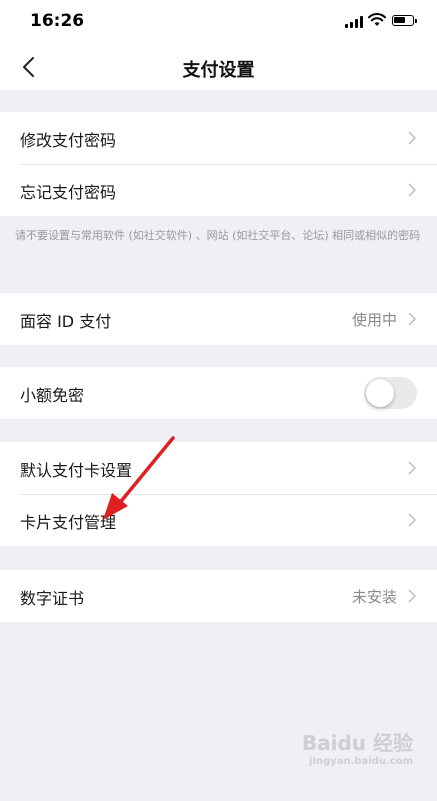  What do you see at coordinates (218, 468) in the screenshot?
I see `default-card-settings-row: 默认支付卡设置` at bounding box center [218, 468].